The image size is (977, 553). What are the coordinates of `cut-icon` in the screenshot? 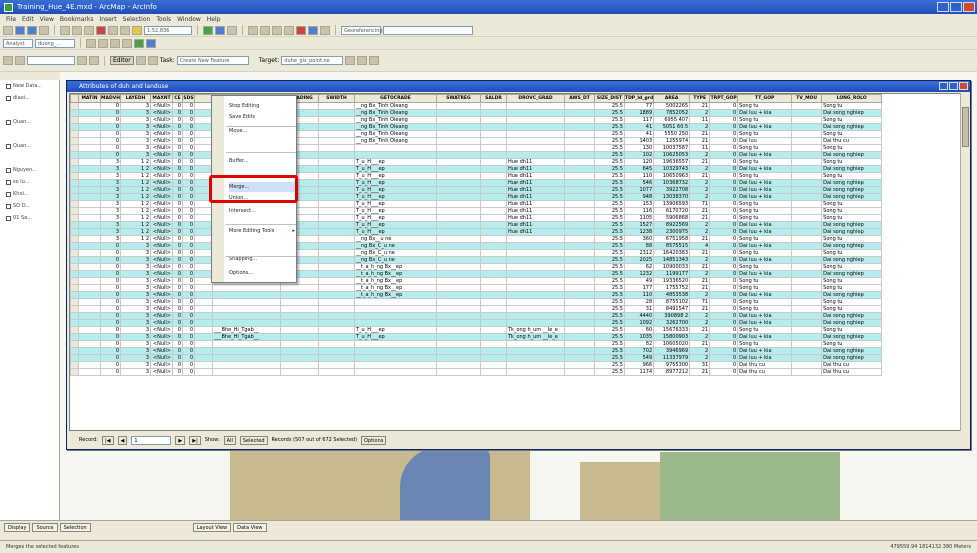 It's located at (65, 30).